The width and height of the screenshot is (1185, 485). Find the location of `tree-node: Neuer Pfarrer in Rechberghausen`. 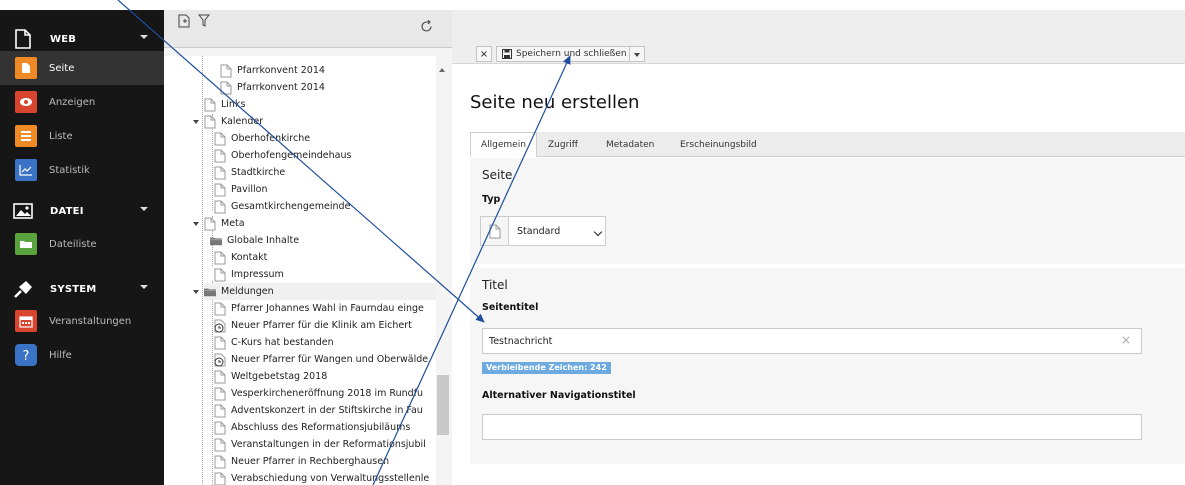

tree-node: Neuer Pfarrer in Rechberghausen is located at coordinates (301, 461).